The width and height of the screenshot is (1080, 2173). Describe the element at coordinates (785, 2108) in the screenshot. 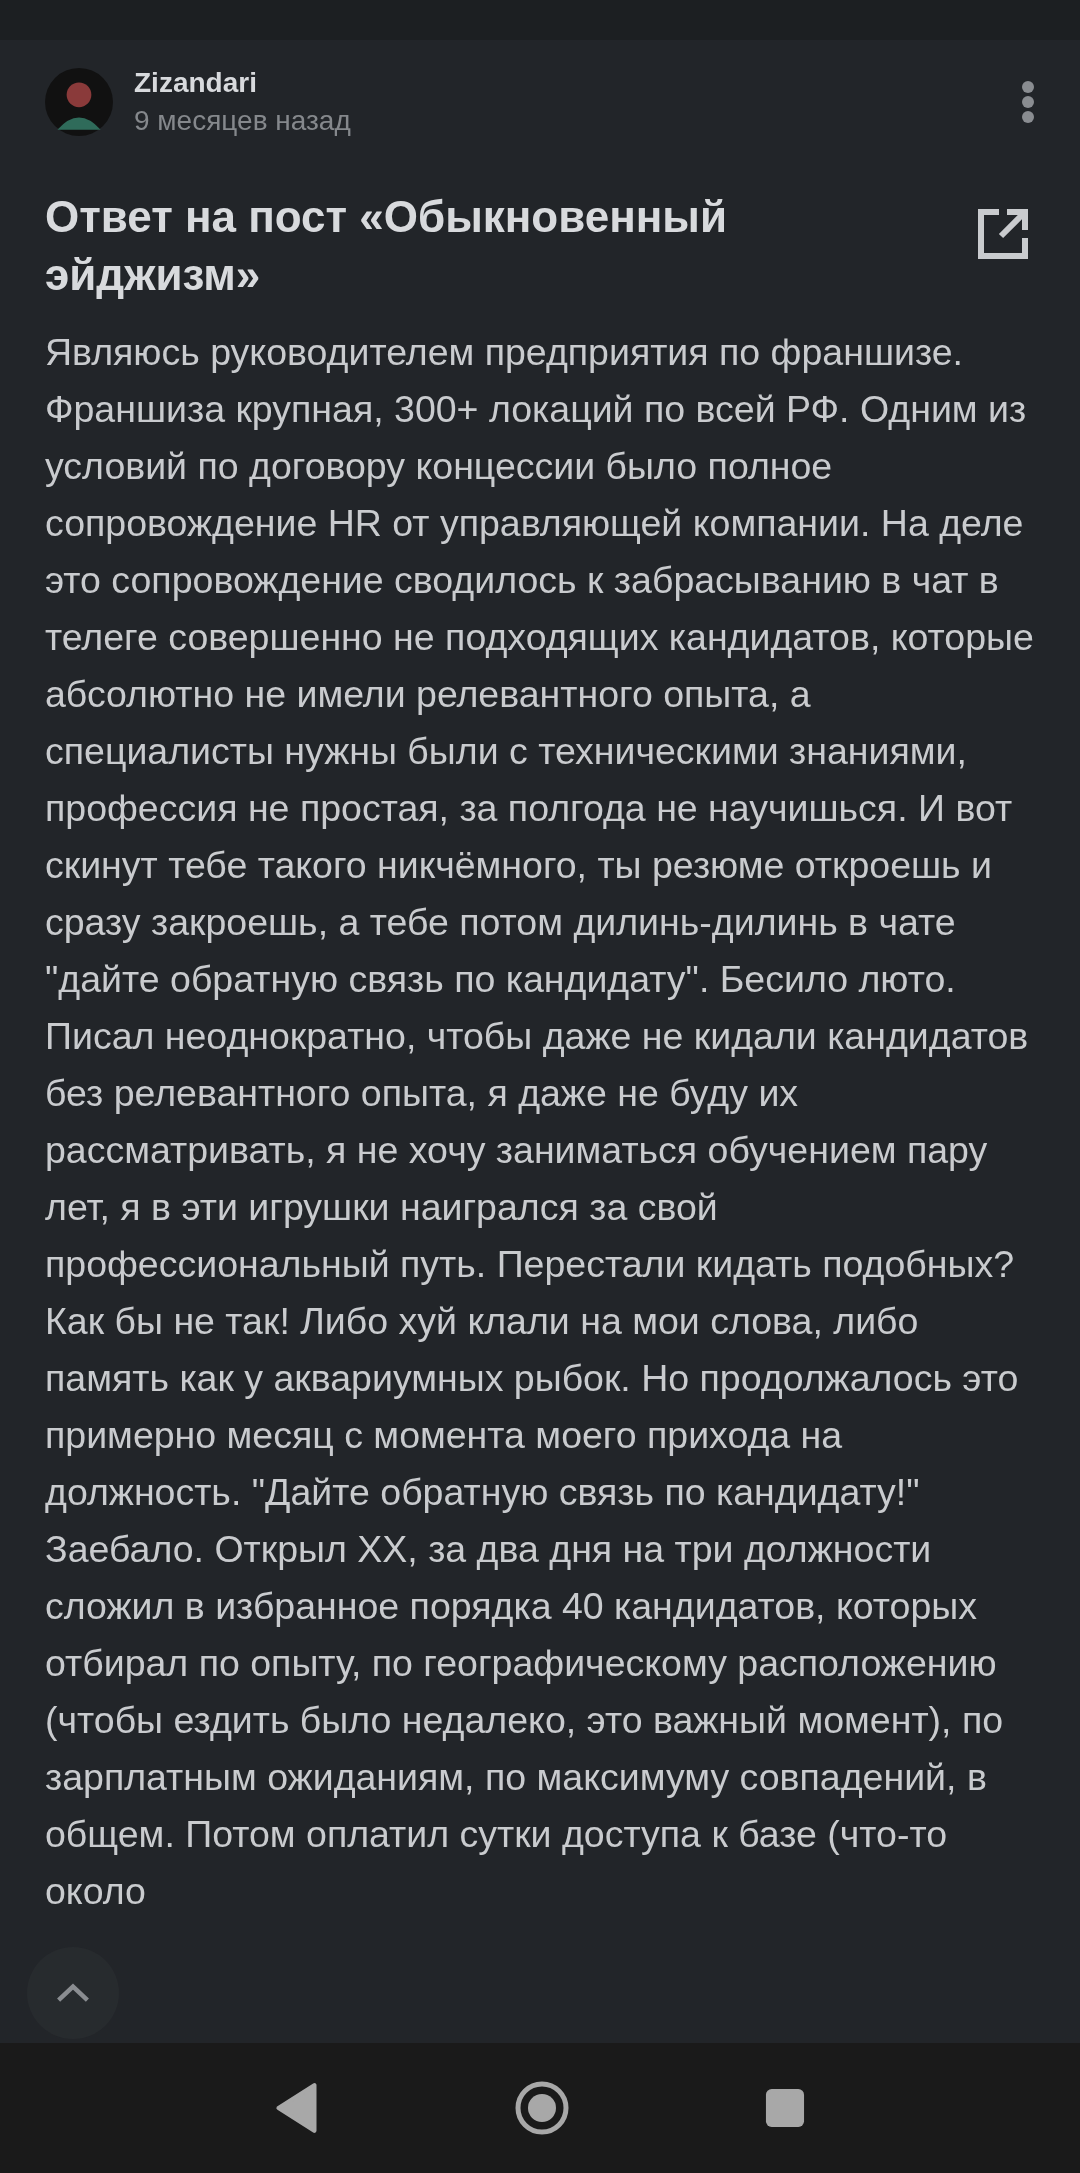

I see `recents-icon` at that location.